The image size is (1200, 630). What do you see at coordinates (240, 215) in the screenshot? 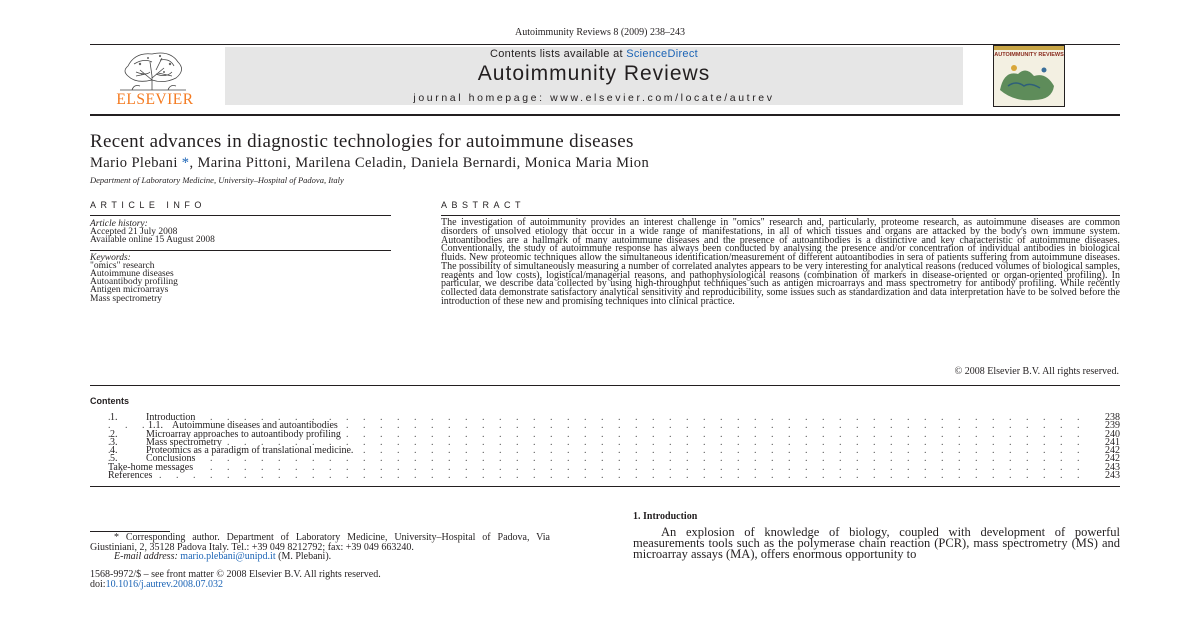
I see `article-info-rule` at bounding box center [240, 215].